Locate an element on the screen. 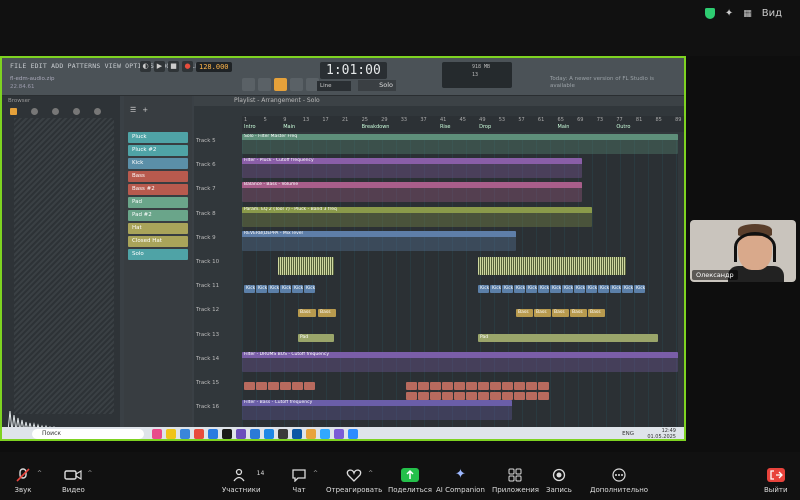  zoom-icon is located at coordinates (353, 434).